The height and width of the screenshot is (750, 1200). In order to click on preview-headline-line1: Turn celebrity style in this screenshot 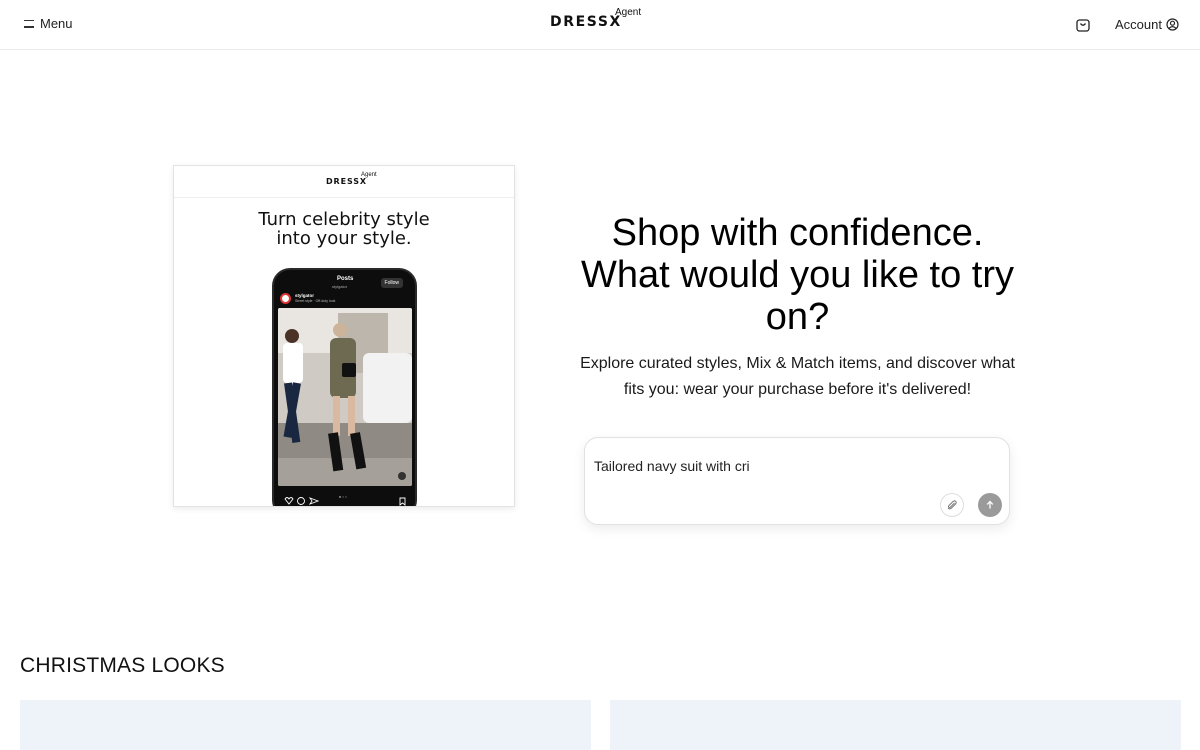, I will do `click(344, 219)`.